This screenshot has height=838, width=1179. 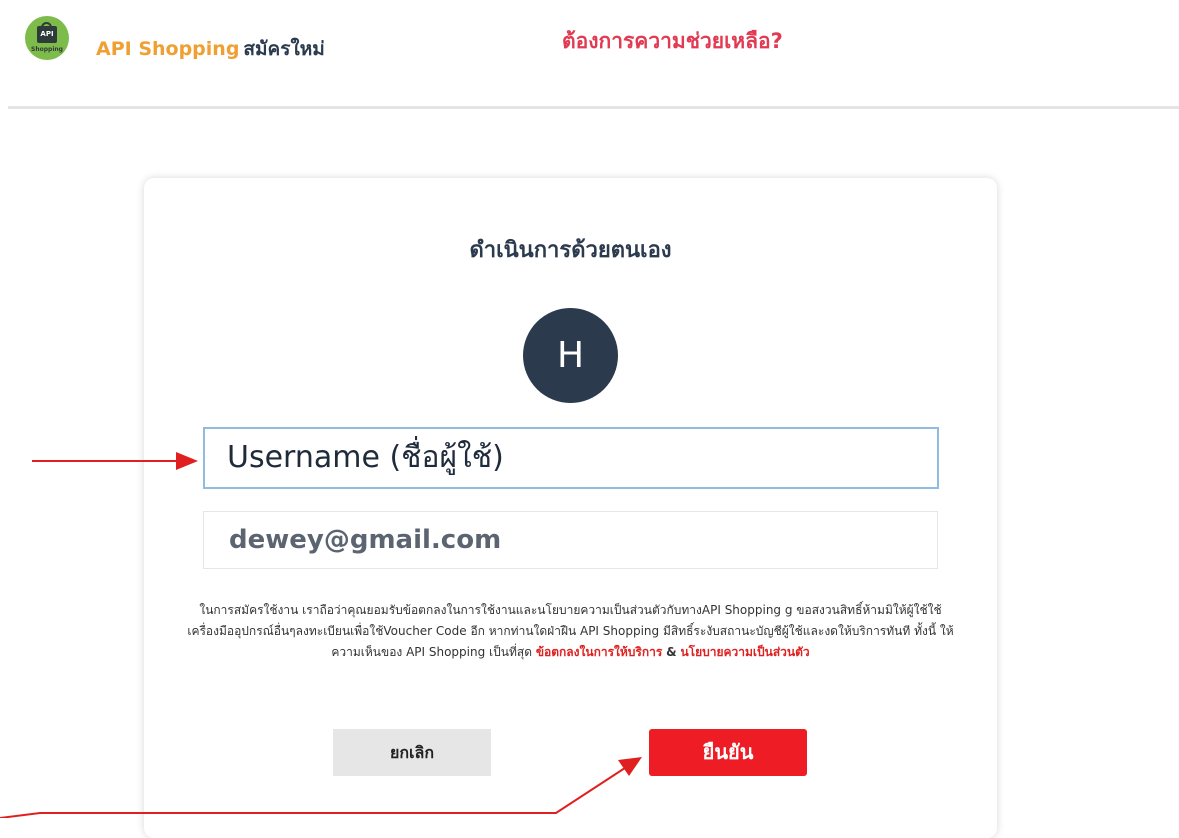 What do you see at coordinates (728, 752) in the screenshot?
I see `confirm-button: ยืนยัน` at bounding box center [728, 752].